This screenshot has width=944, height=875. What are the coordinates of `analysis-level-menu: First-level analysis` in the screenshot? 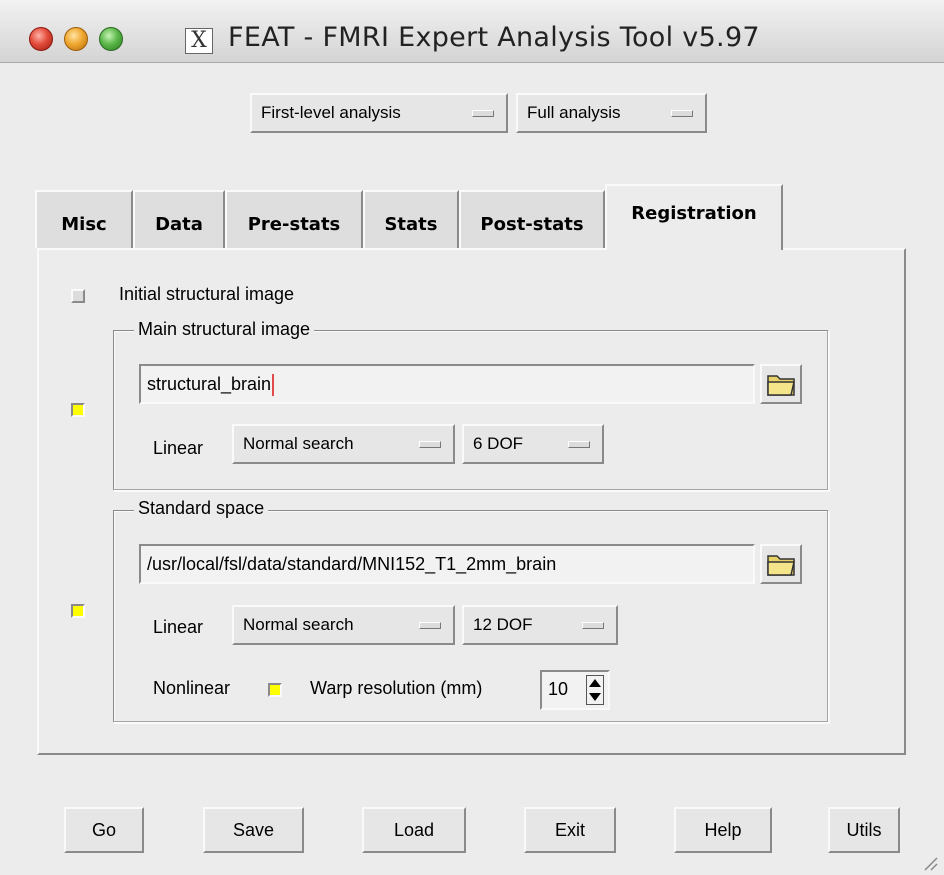 It's located at (379, 113).